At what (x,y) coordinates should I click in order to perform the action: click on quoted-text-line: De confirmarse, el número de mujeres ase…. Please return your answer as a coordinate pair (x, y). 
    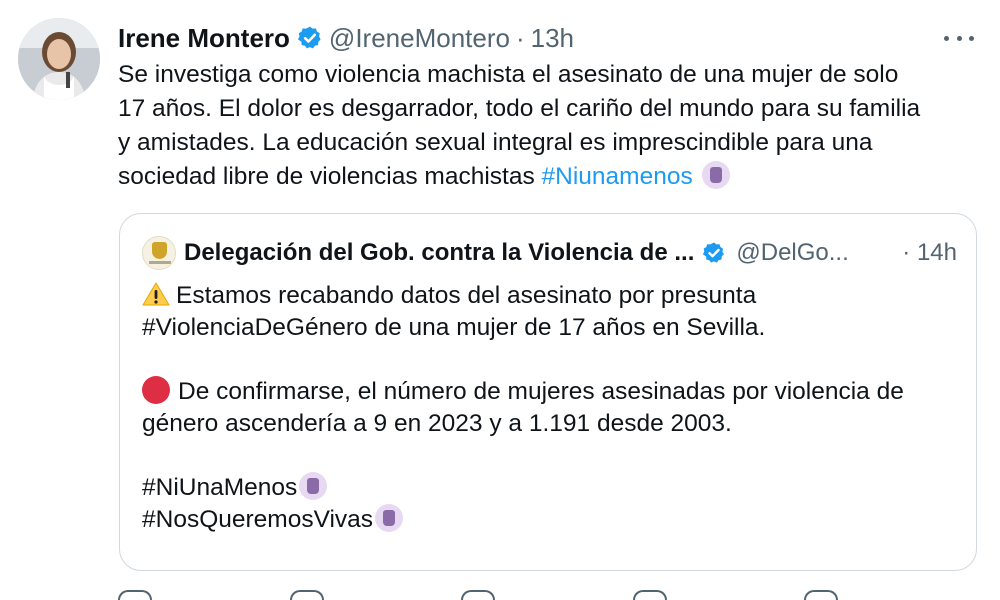
    Looking at the image, I should click on (549, 392).